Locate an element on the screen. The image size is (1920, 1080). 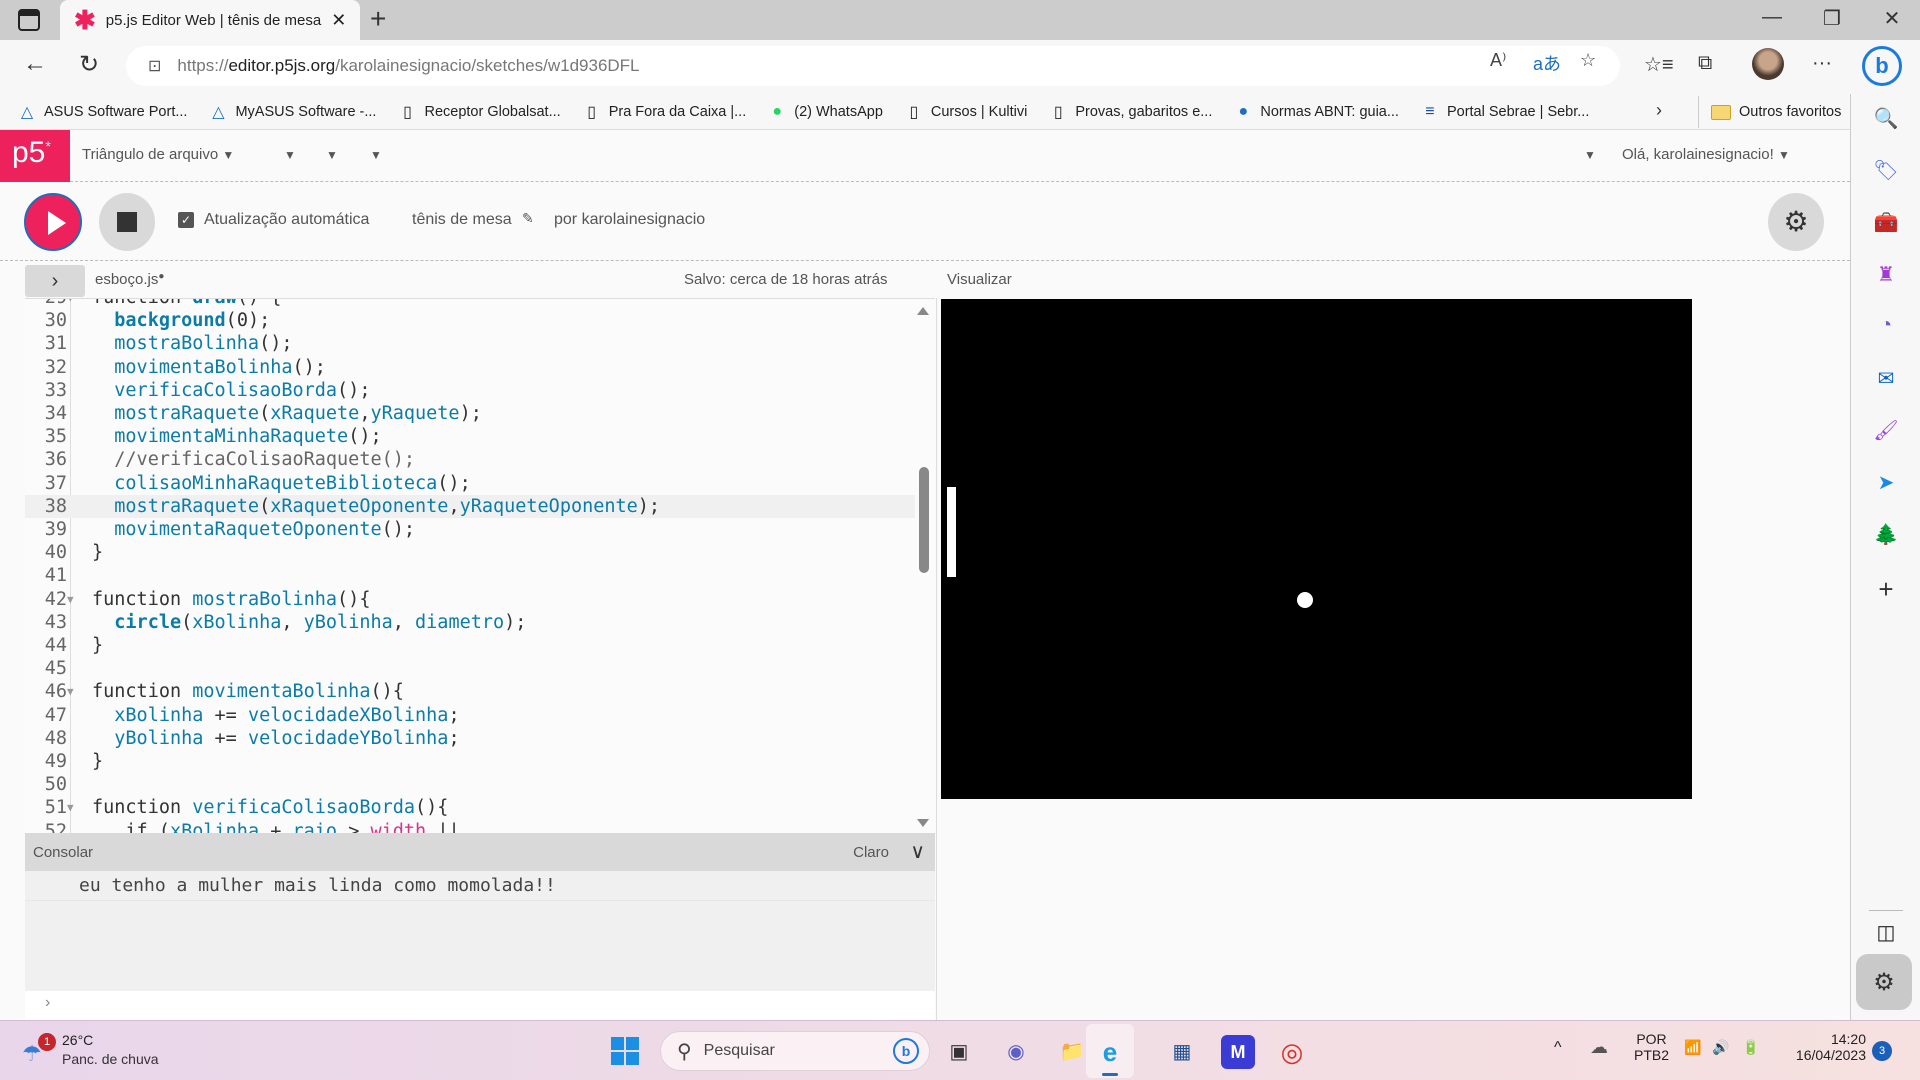
onedrive-icon: ☁ is located at coordinates (1599, 1047).